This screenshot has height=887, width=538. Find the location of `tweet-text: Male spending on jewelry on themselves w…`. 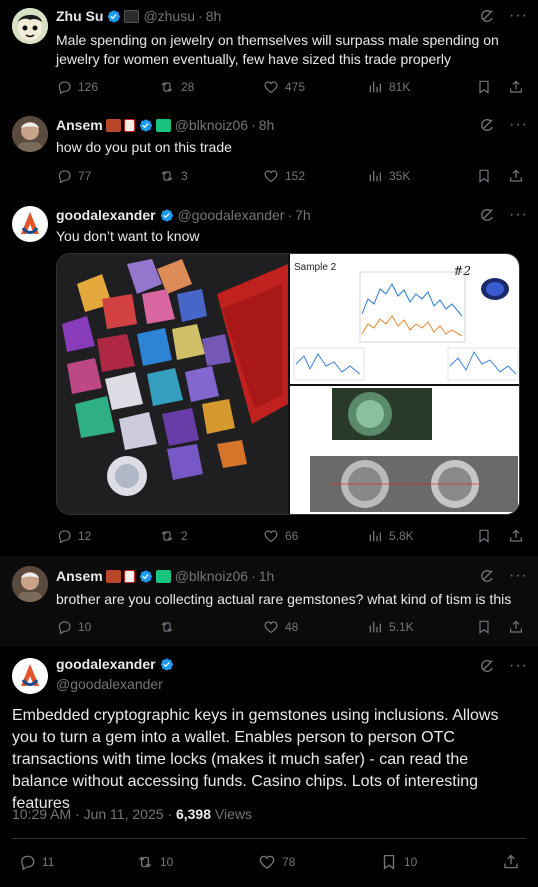

tweet-text: Male spending on jewelry on themselves w… is located at coordinates (277, 49).